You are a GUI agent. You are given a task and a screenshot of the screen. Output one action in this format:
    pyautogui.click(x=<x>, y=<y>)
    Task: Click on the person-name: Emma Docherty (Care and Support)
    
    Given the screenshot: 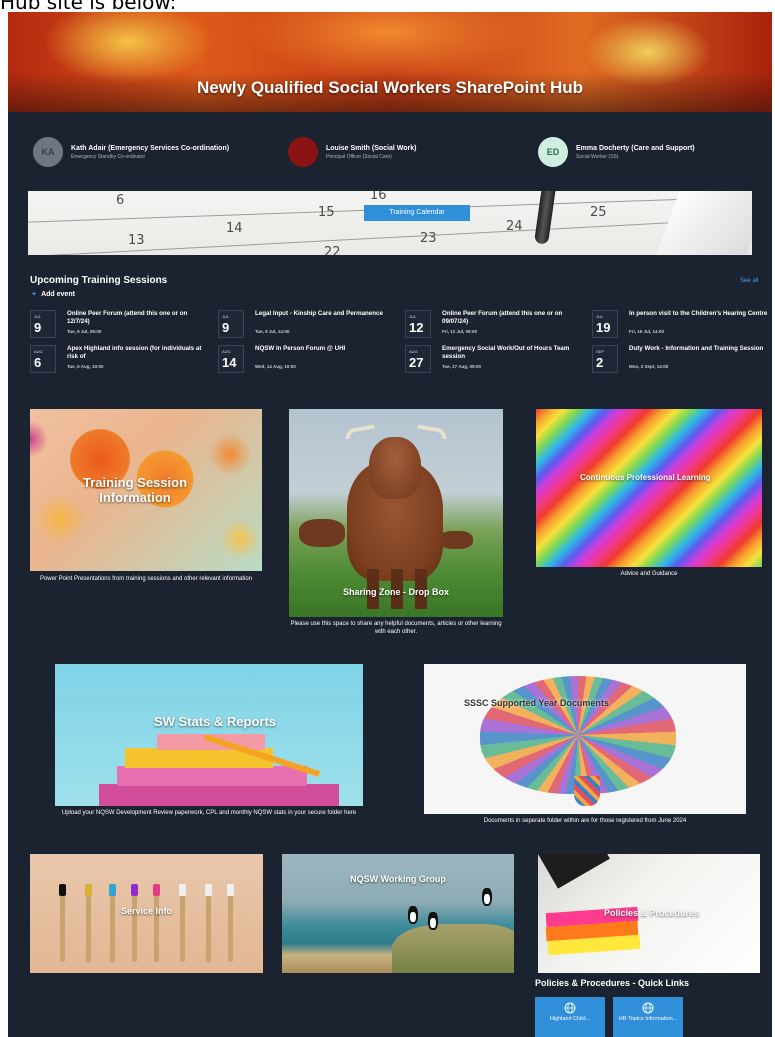 What is the action you would take?
    pyautogui.click(x=635, y=148)
    